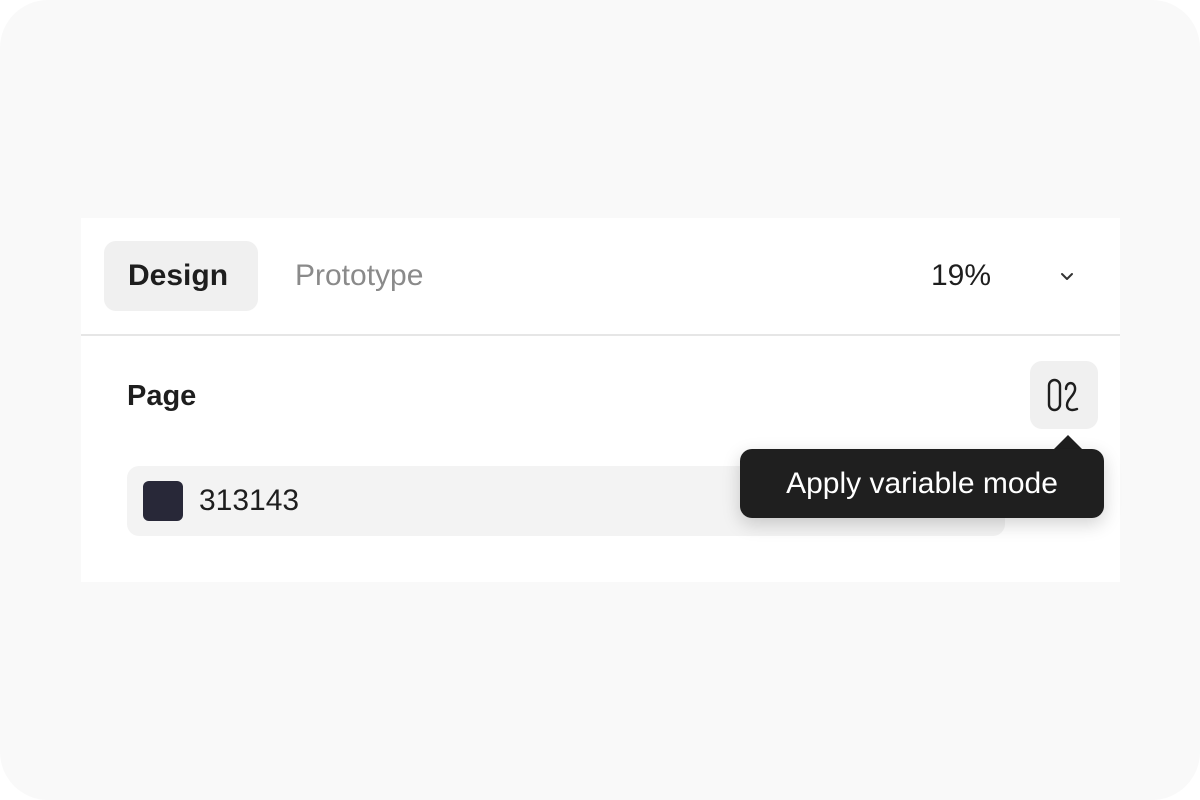 This screenshot has height=800, width=1200. Describe the element at coordinates (600, 277) in the screenshot. I see `panel-tab-bar: Design Prototype 19%` at that location.